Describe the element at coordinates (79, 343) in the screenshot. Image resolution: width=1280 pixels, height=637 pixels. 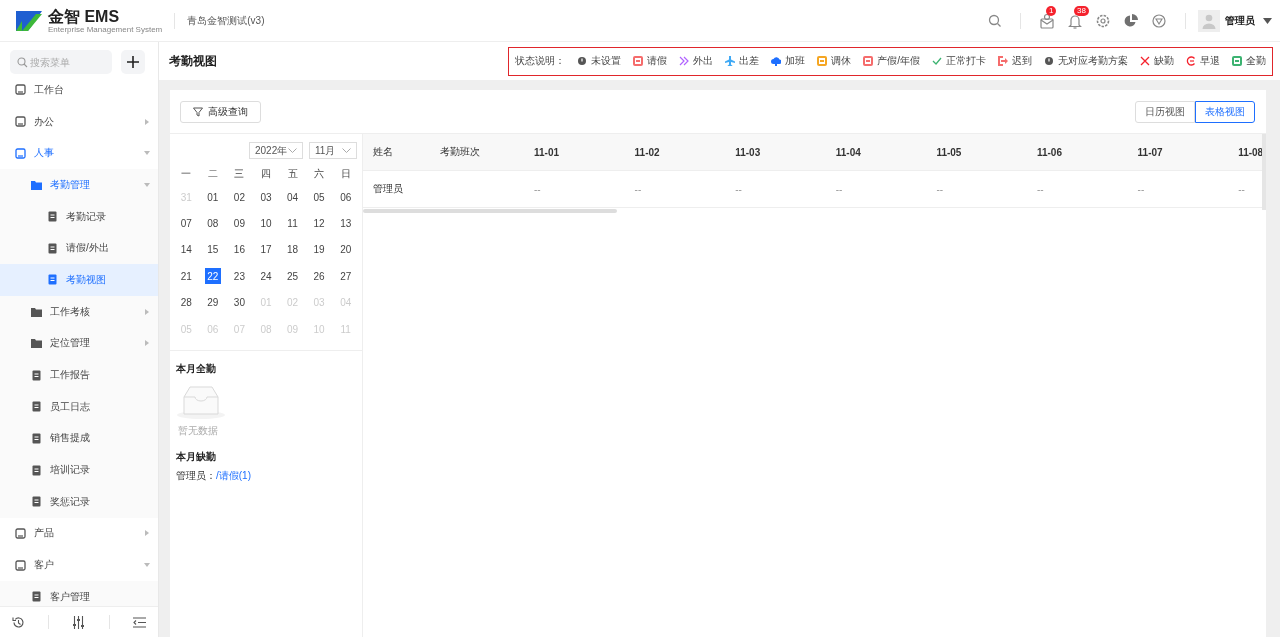
I see `menu-item: 定位管理` at that location.